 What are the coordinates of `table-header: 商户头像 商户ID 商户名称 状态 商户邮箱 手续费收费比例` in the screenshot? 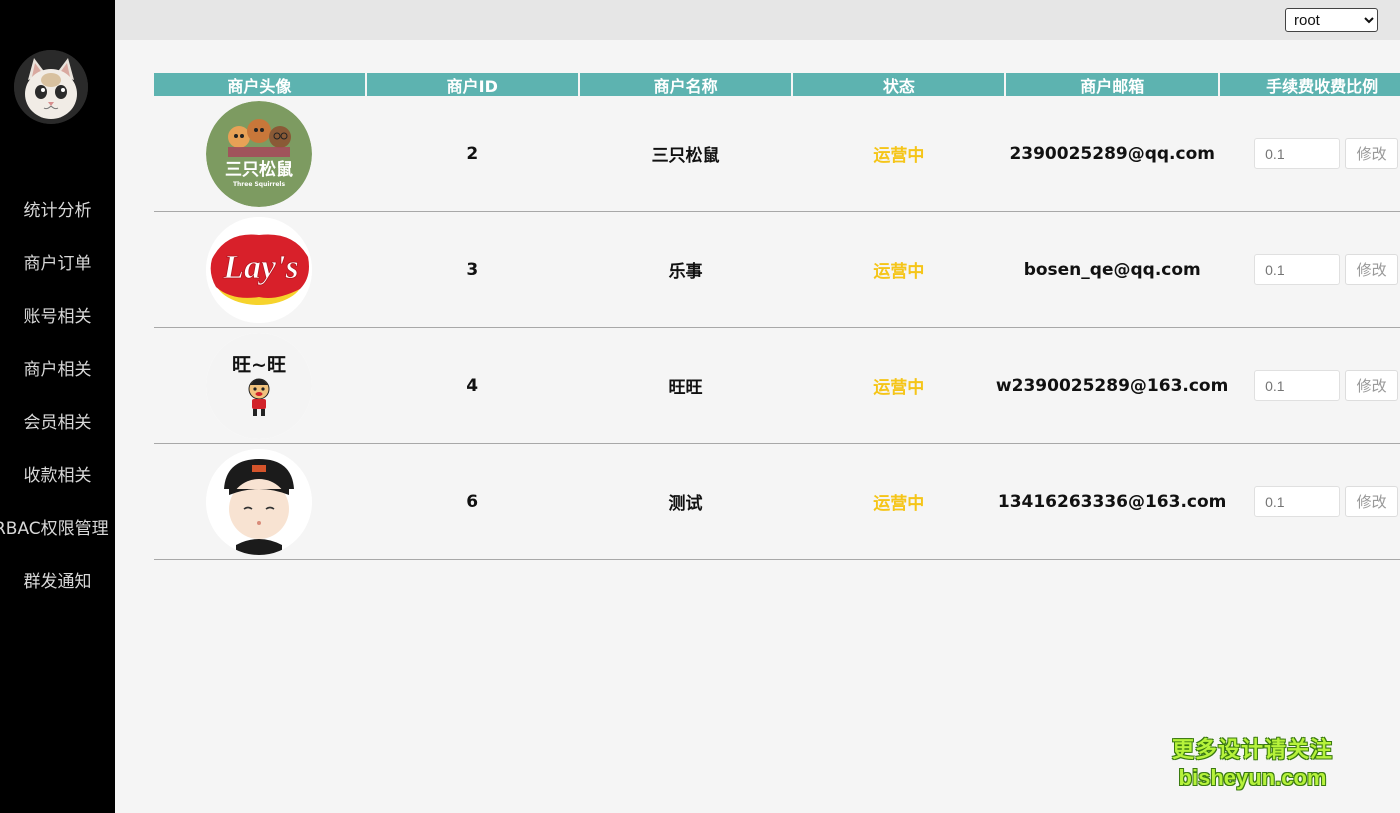 It's located at (777, 84).